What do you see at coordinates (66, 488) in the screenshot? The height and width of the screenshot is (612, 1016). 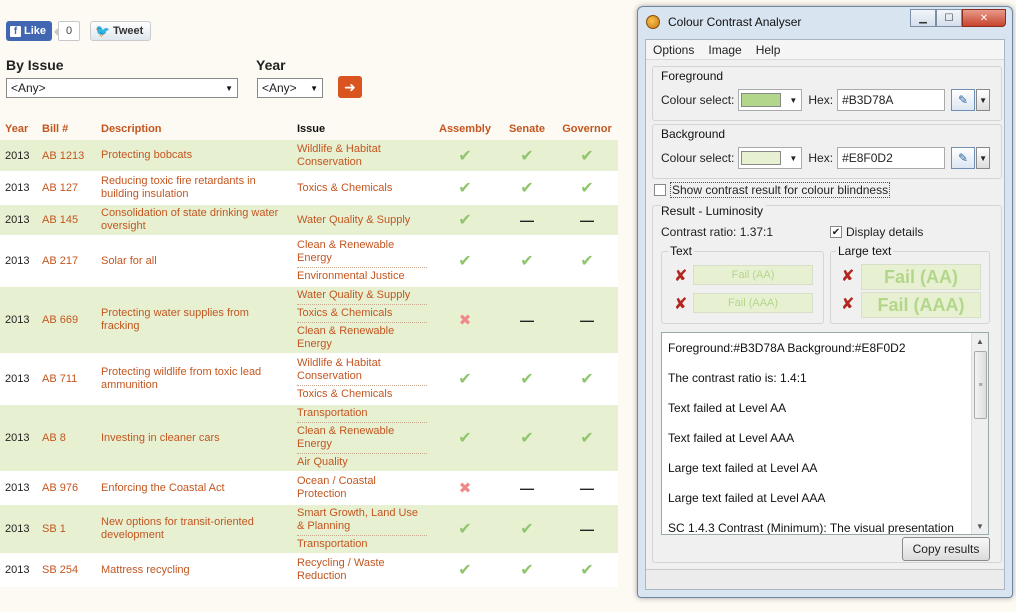 I see `bill-link: AB 976` at bounding box center [66, 488].